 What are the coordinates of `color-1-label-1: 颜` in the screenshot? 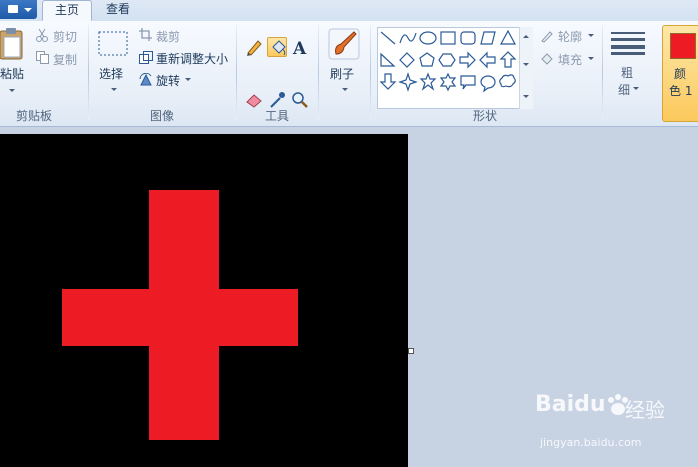 It's located at (680, 74).